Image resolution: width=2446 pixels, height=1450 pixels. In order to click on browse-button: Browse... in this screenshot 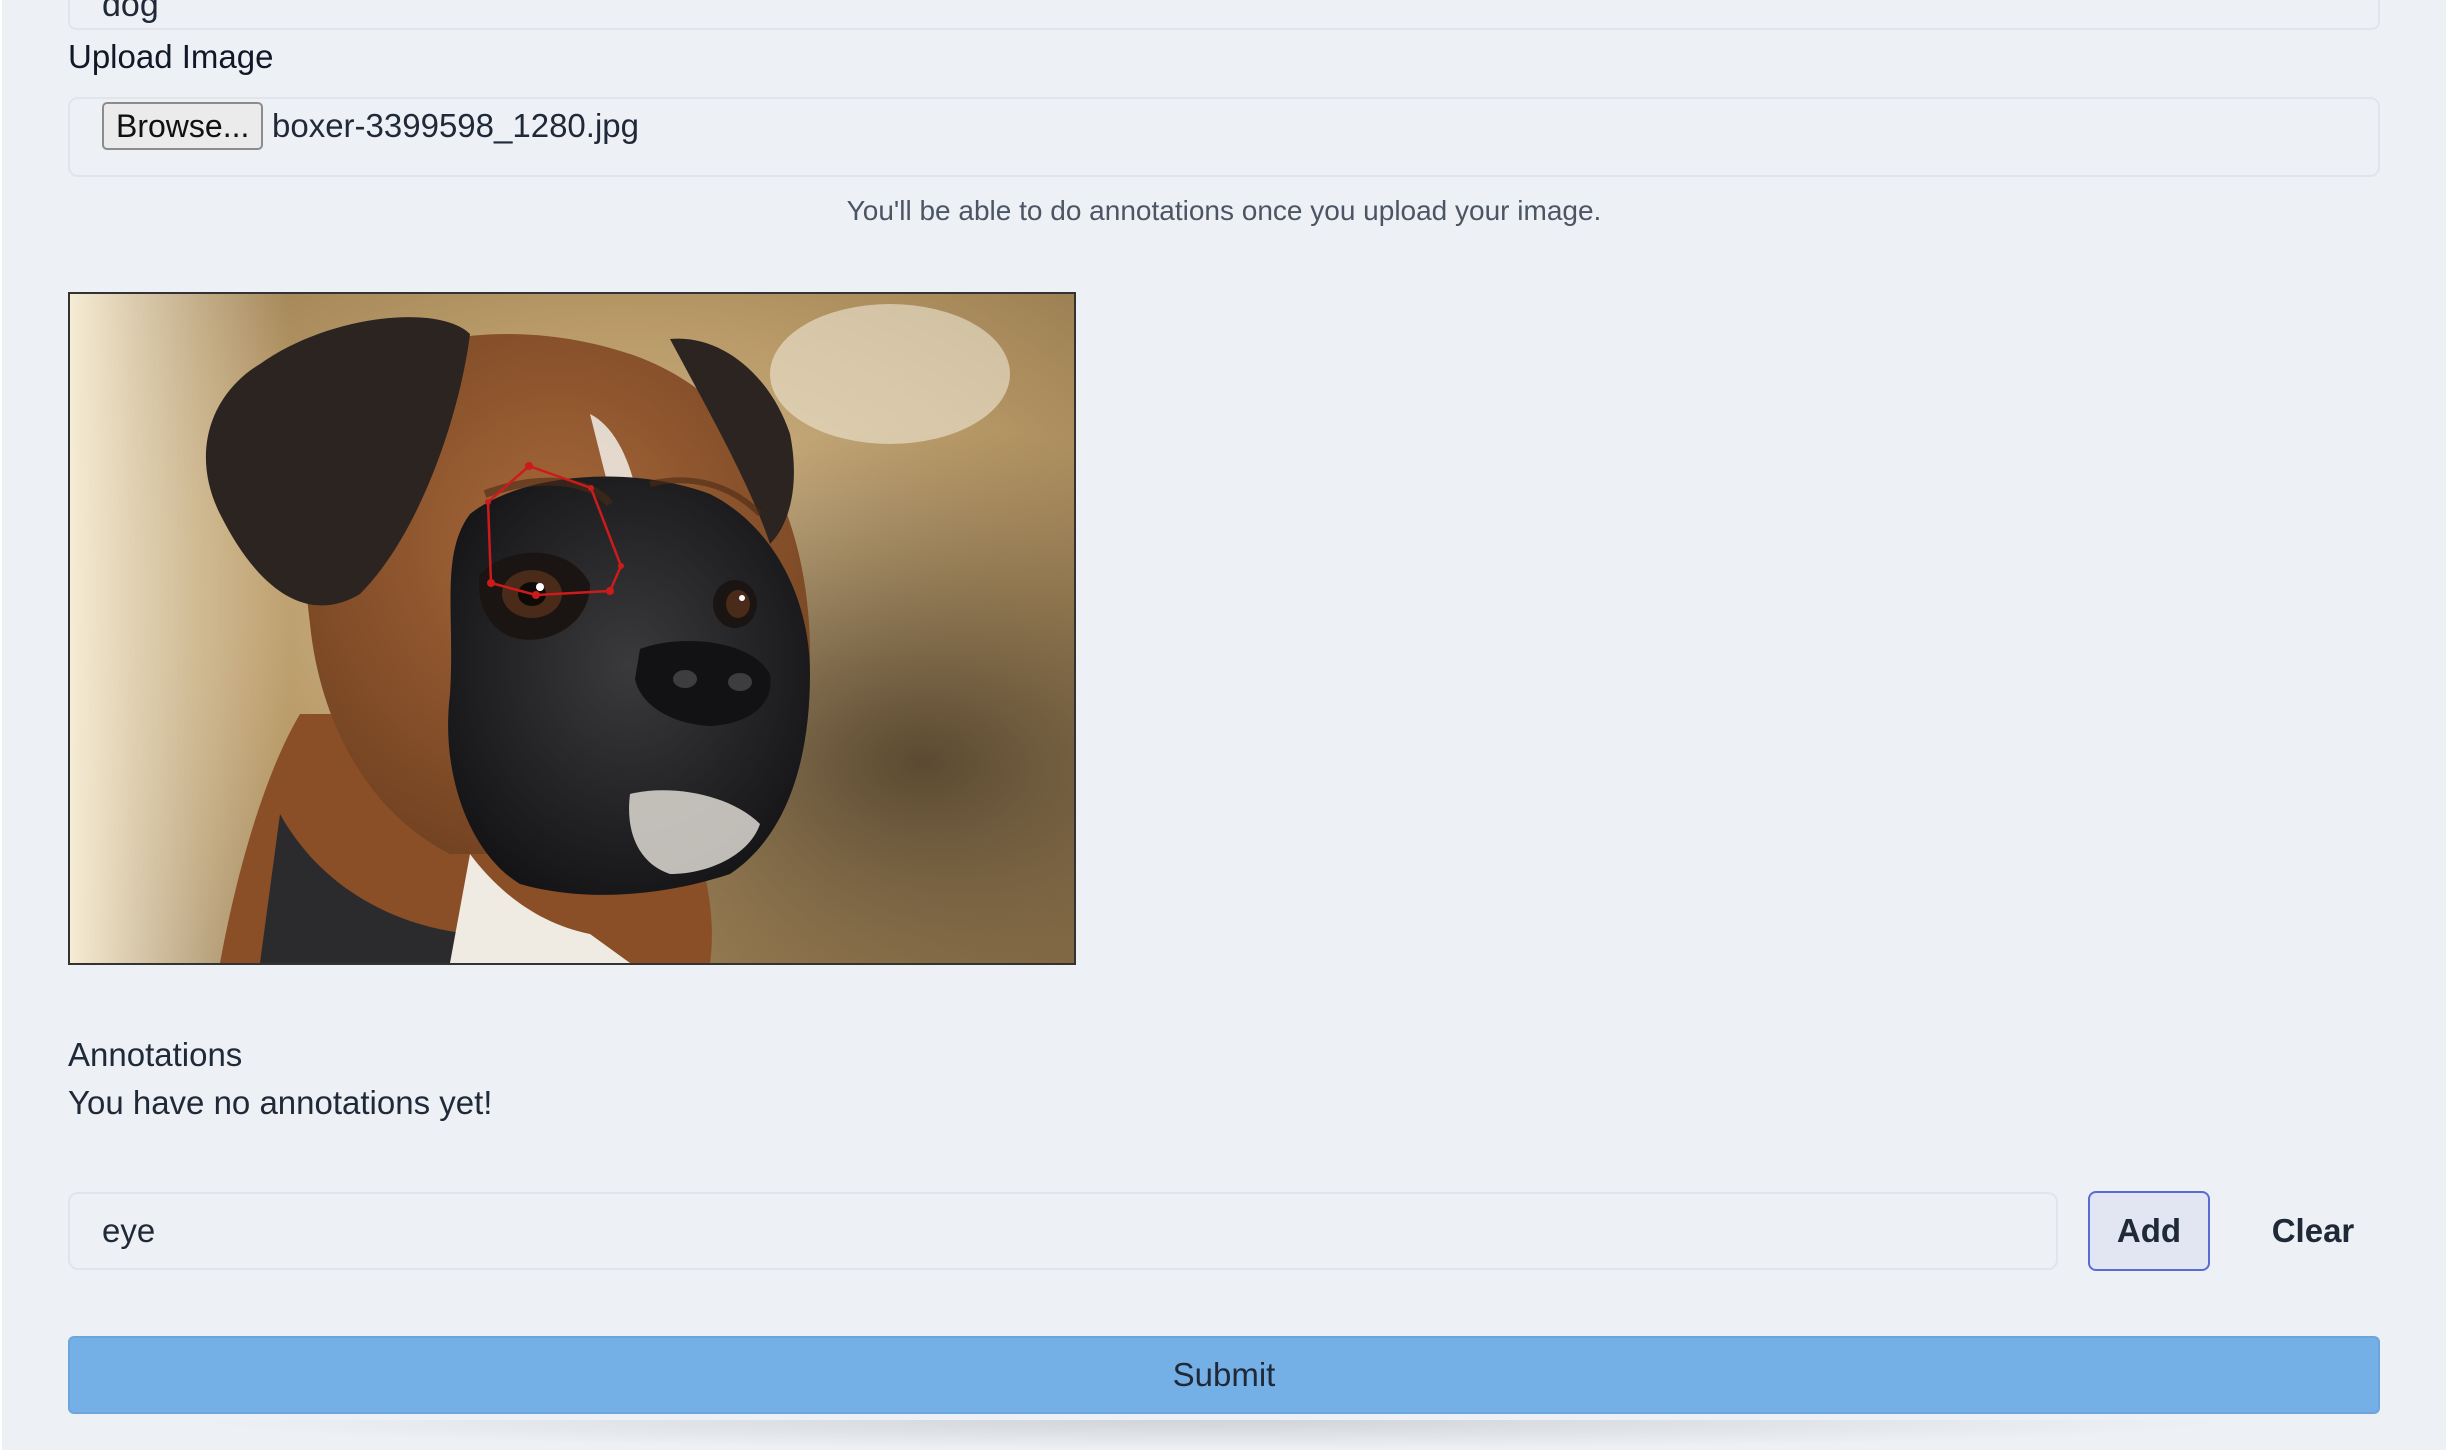, I will do `click(183, 126)`.